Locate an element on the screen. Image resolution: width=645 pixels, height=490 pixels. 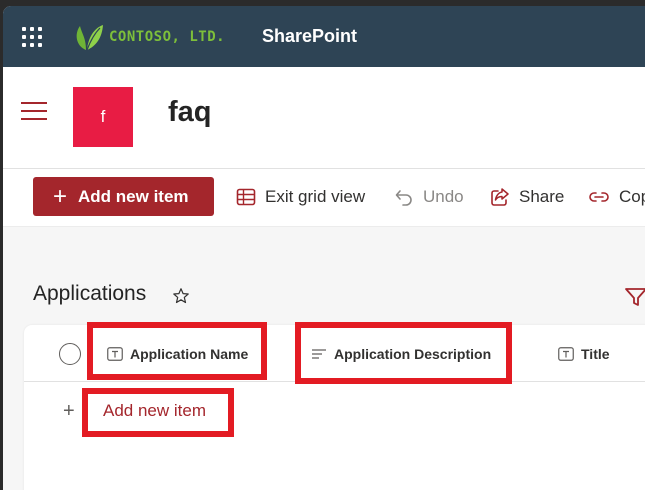
share-label: Share is located at coordinates (542, 196).